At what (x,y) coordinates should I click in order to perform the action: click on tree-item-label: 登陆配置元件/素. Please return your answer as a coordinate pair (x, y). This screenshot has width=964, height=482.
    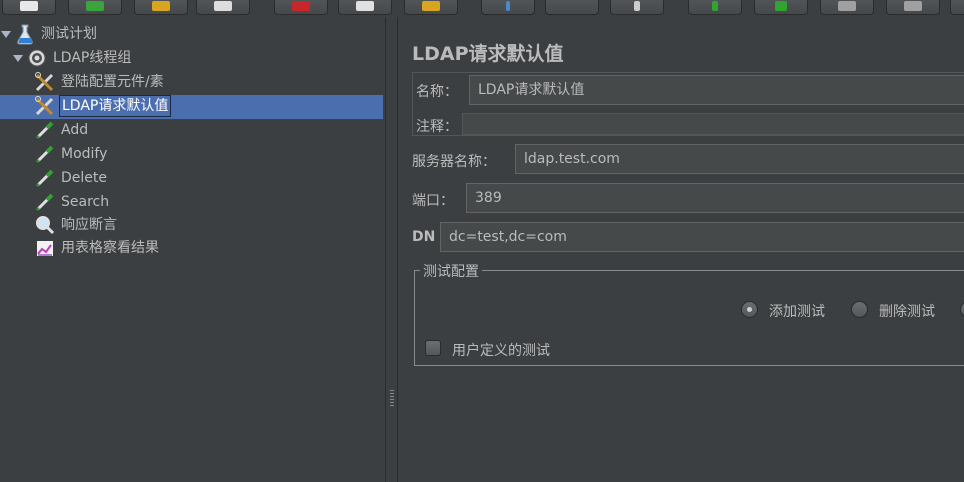
    Looking at the image, I should click on (112, 82).